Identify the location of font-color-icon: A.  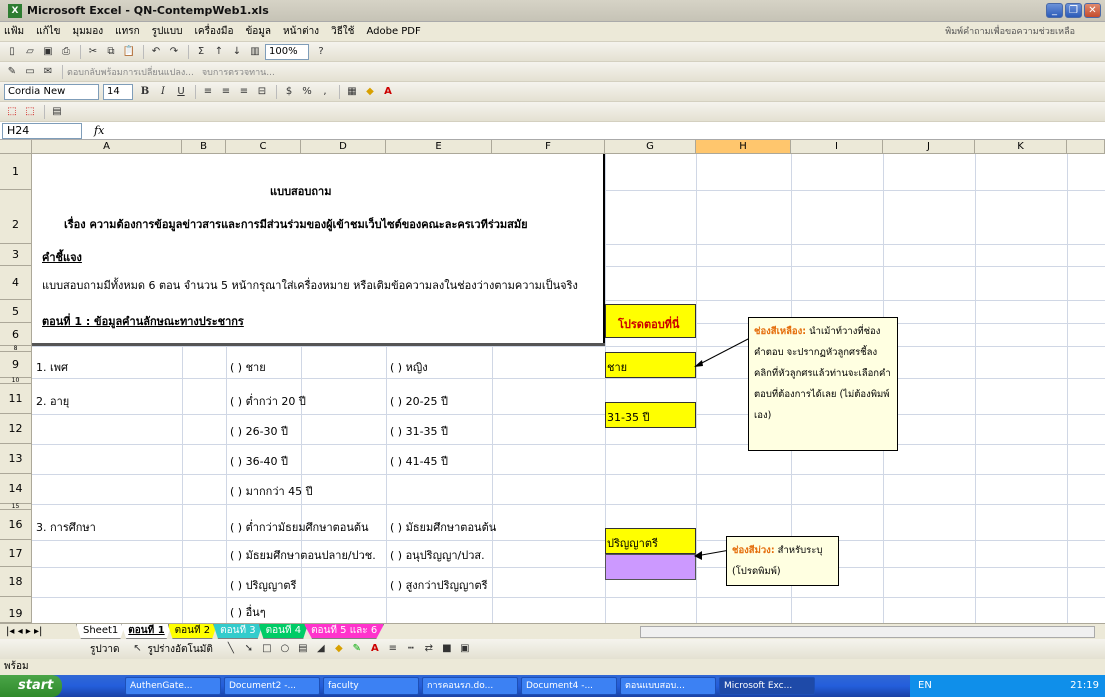
(388, 92).